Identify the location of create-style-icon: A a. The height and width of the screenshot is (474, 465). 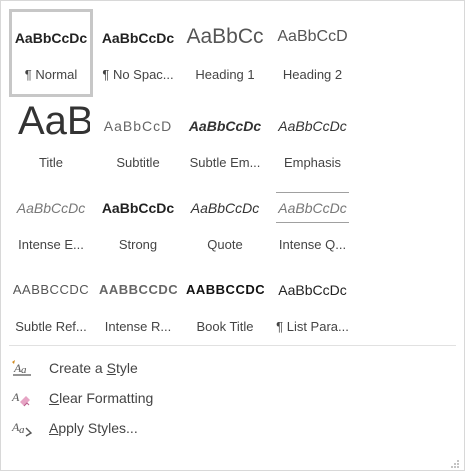
(23, 368).